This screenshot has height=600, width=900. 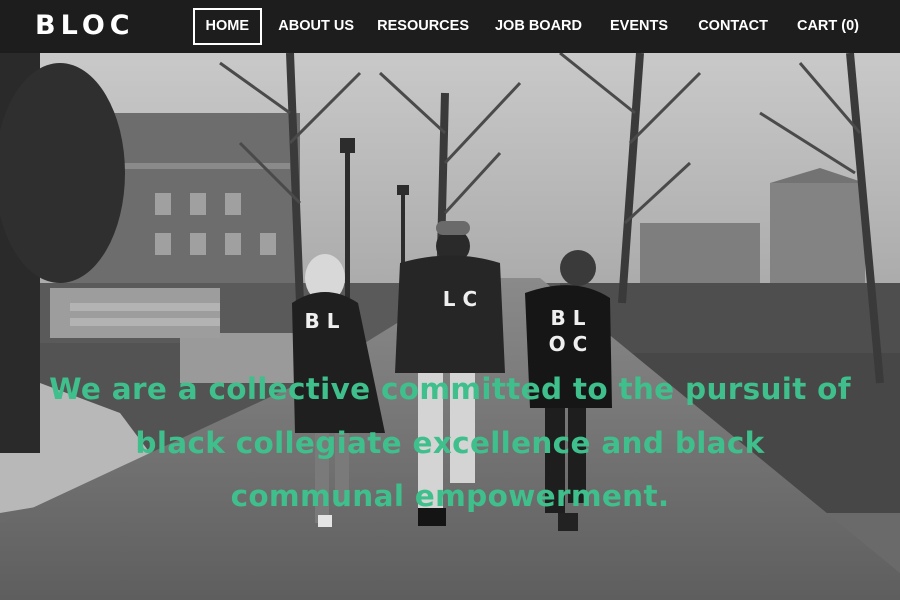 I want to click on tagline-line: black collegiate excellence and black, so click(x=450, y=442).